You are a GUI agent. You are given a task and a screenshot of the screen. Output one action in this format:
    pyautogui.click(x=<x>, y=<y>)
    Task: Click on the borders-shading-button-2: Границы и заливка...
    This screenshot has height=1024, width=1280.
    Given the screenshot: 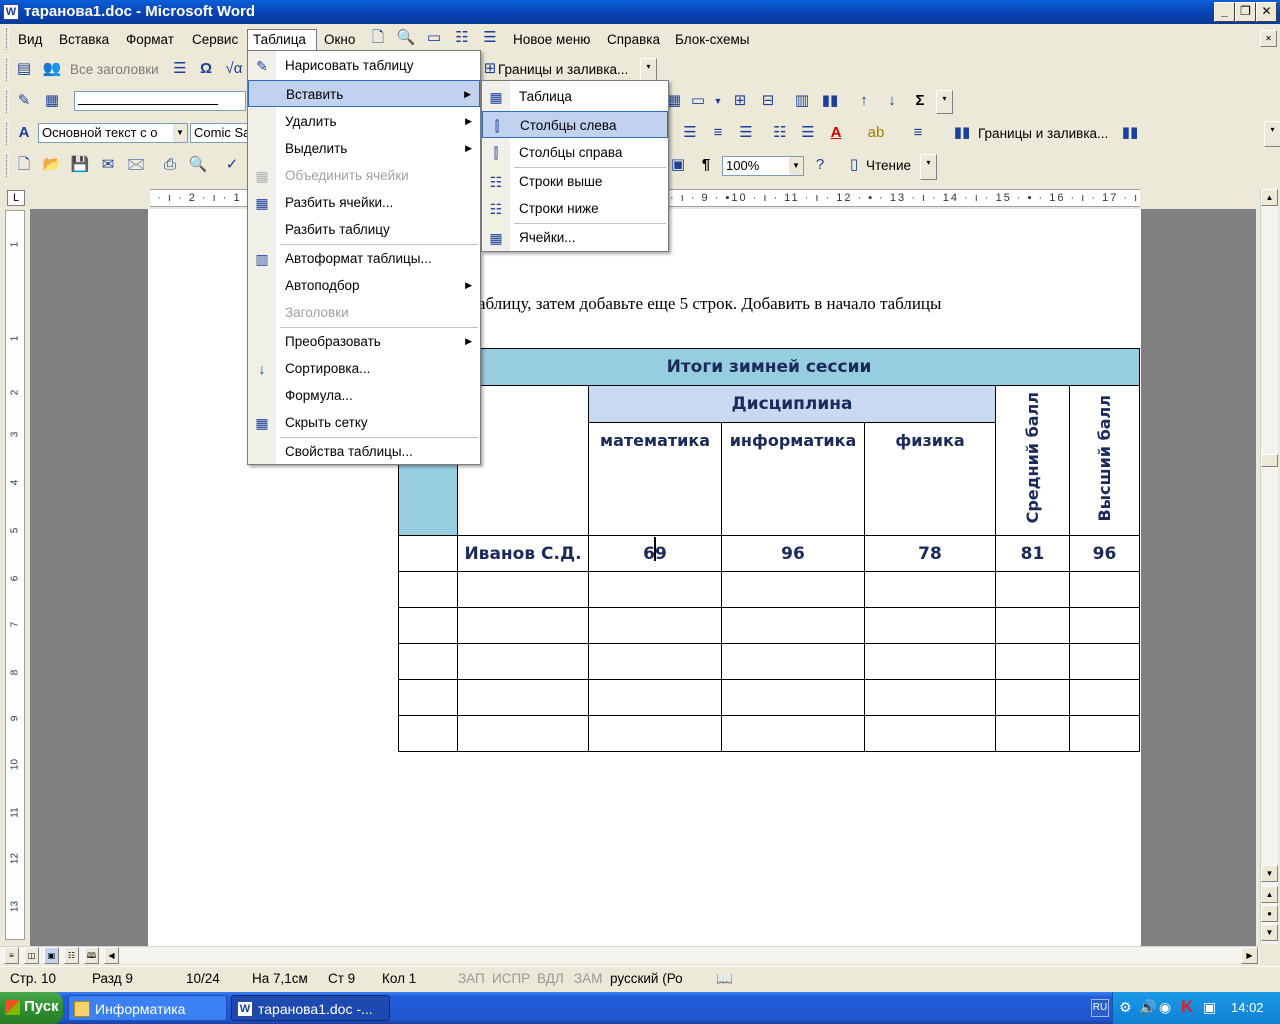 What is the action you would take?
    pyautogui.click(x=1043, y=134)
    